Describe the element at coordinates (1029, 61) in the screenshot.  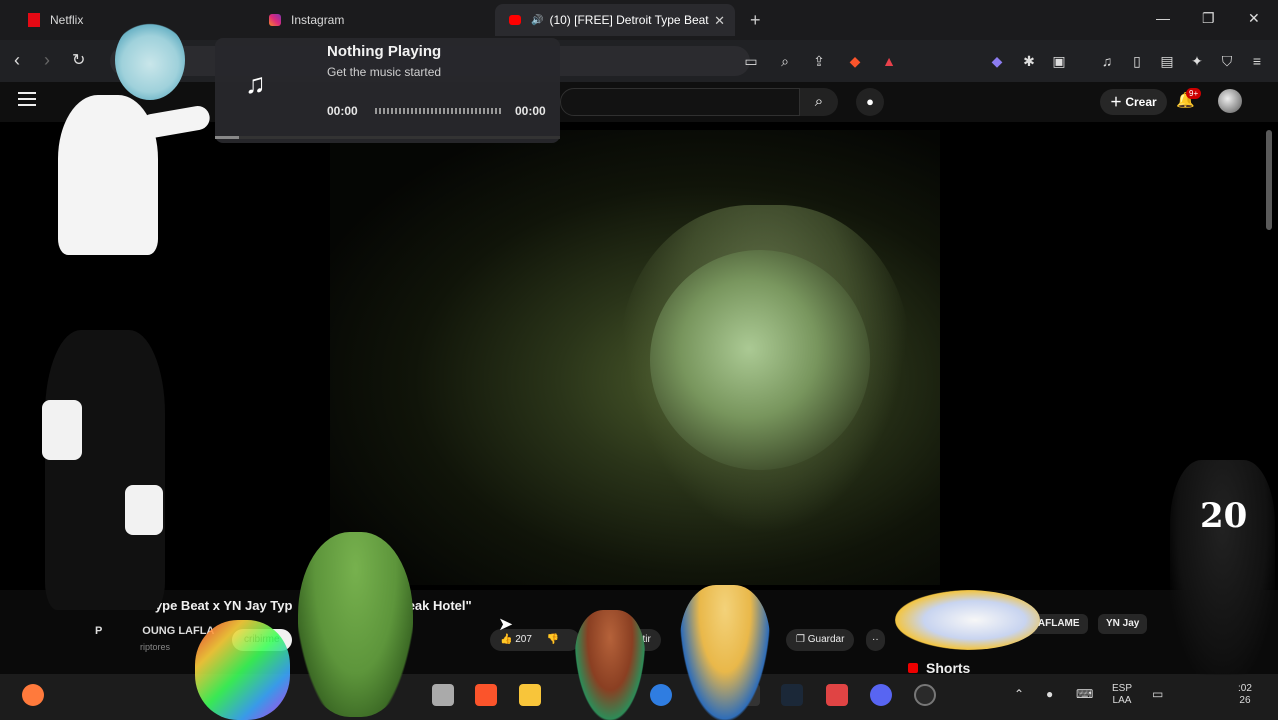
I see `extensions-icon: ✱` at that location.